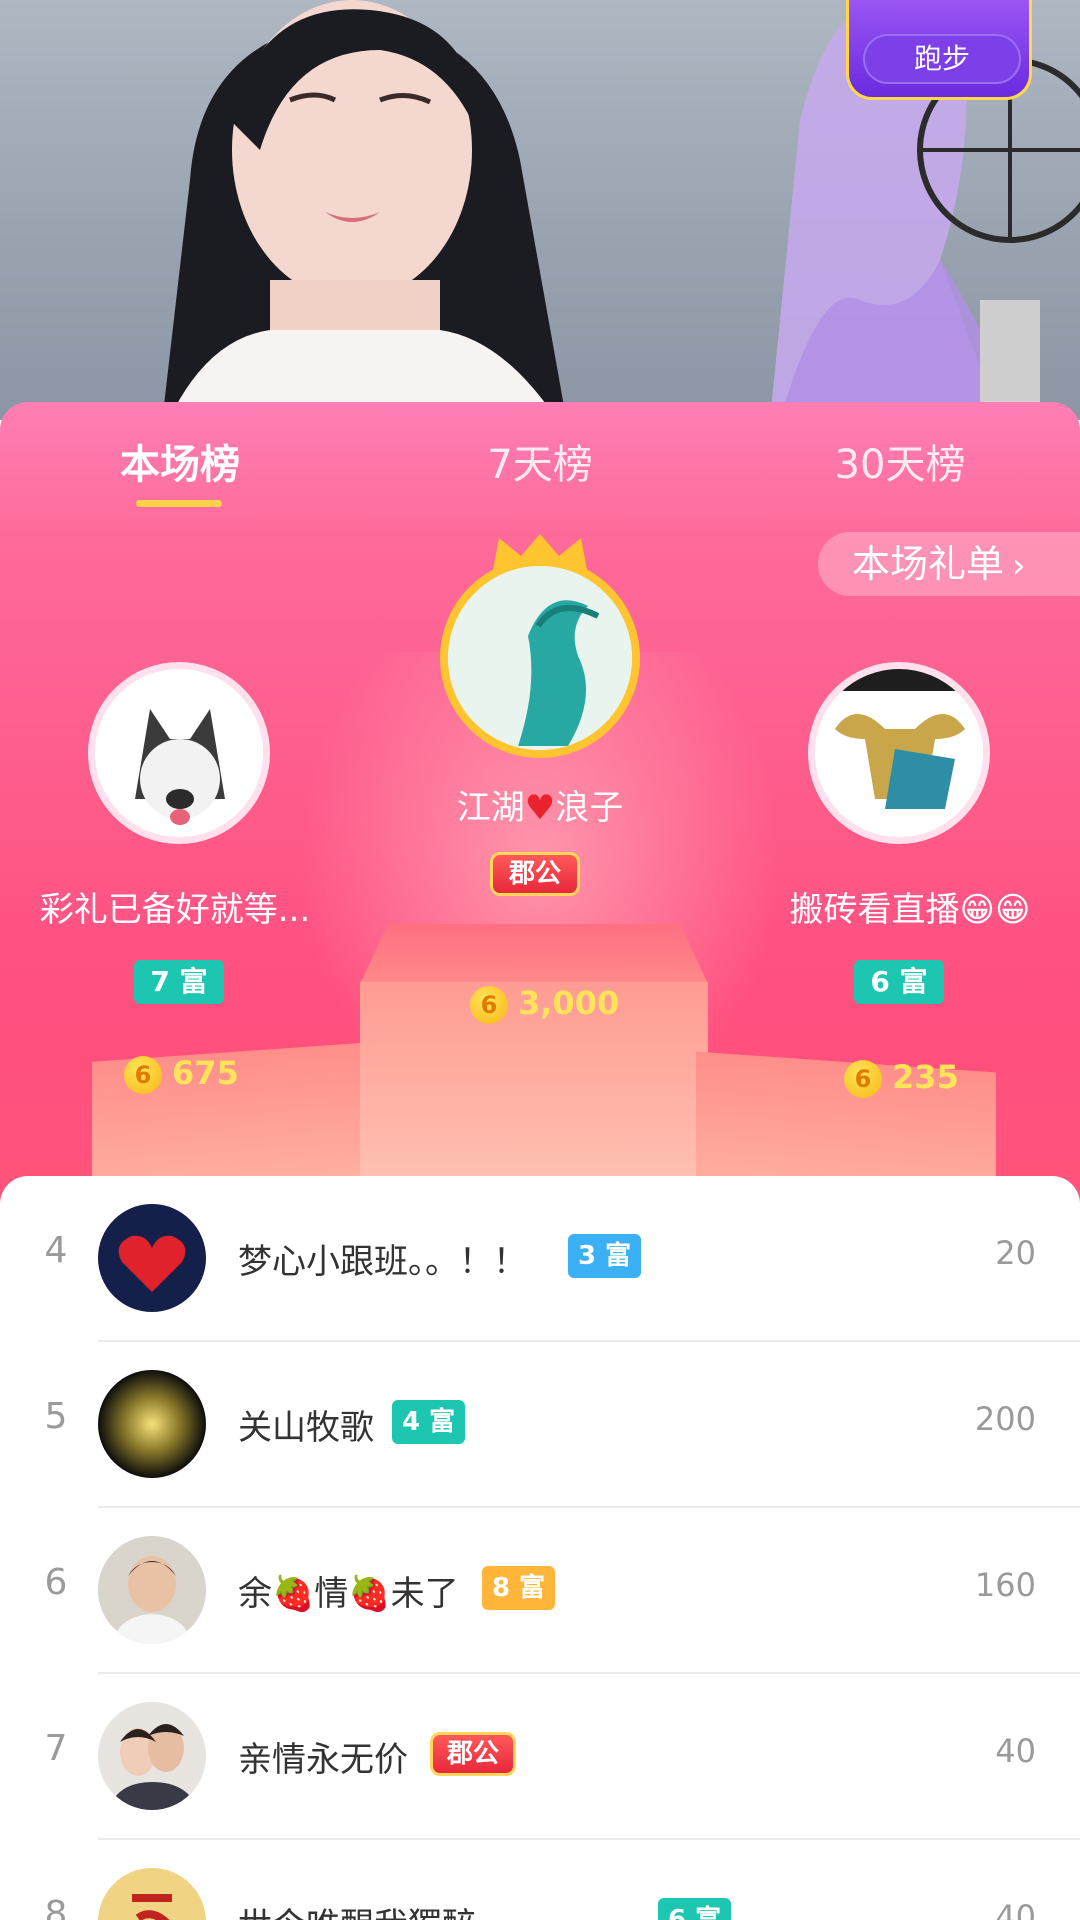 This screenshot has width=1080, height=1920. I want to click on tab-indicator, so click(179, 503).